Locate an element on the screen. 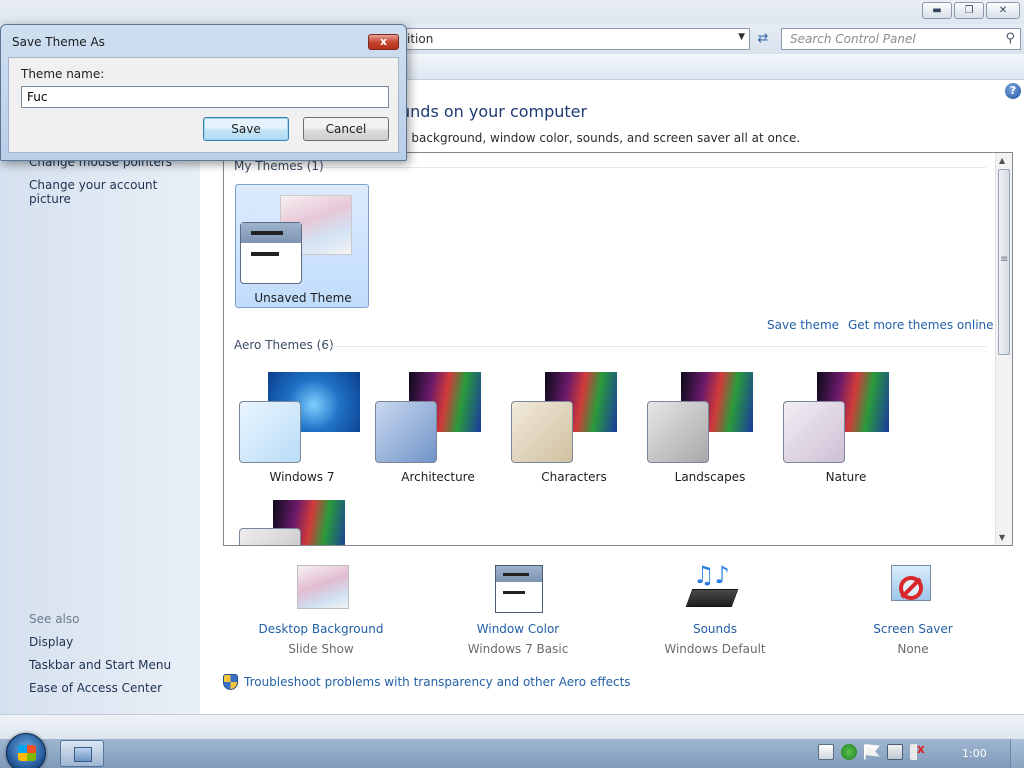  window-color-label: Window Color is located at coordinates (518, 629).